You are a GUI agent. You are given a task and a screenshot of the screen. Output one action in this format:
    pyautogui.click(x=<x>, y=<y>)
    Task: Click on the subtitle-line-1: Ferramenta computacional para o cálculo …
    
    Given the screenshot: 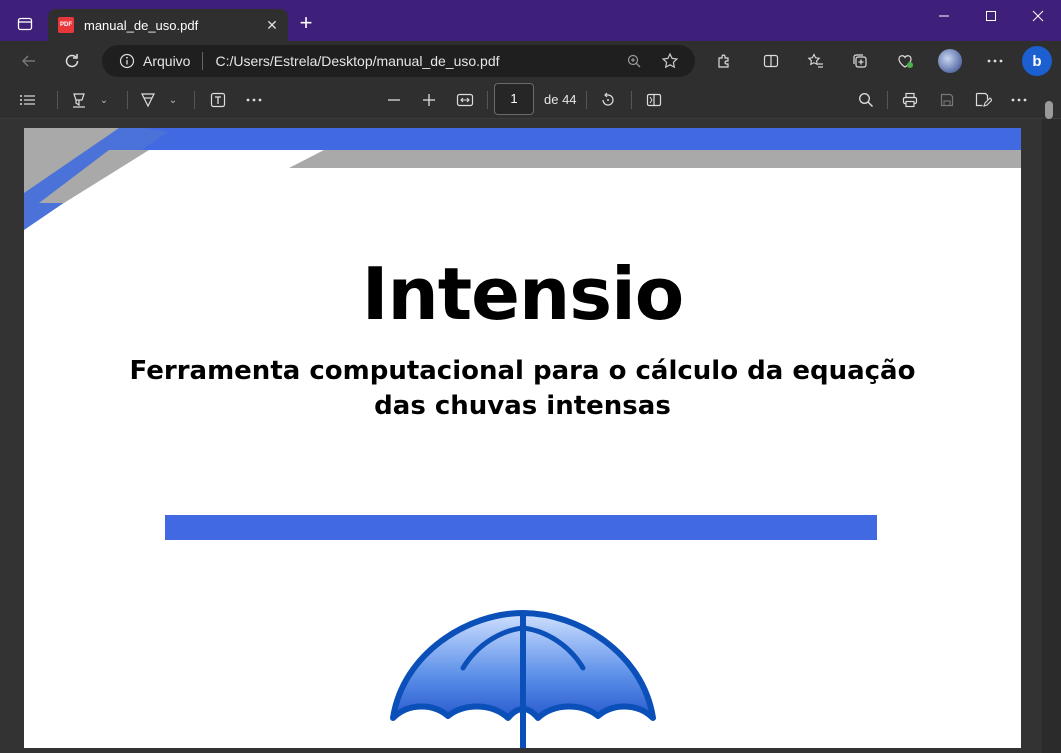 What is the action you would take?
    pyautogui.click(x=522, y=371)
    